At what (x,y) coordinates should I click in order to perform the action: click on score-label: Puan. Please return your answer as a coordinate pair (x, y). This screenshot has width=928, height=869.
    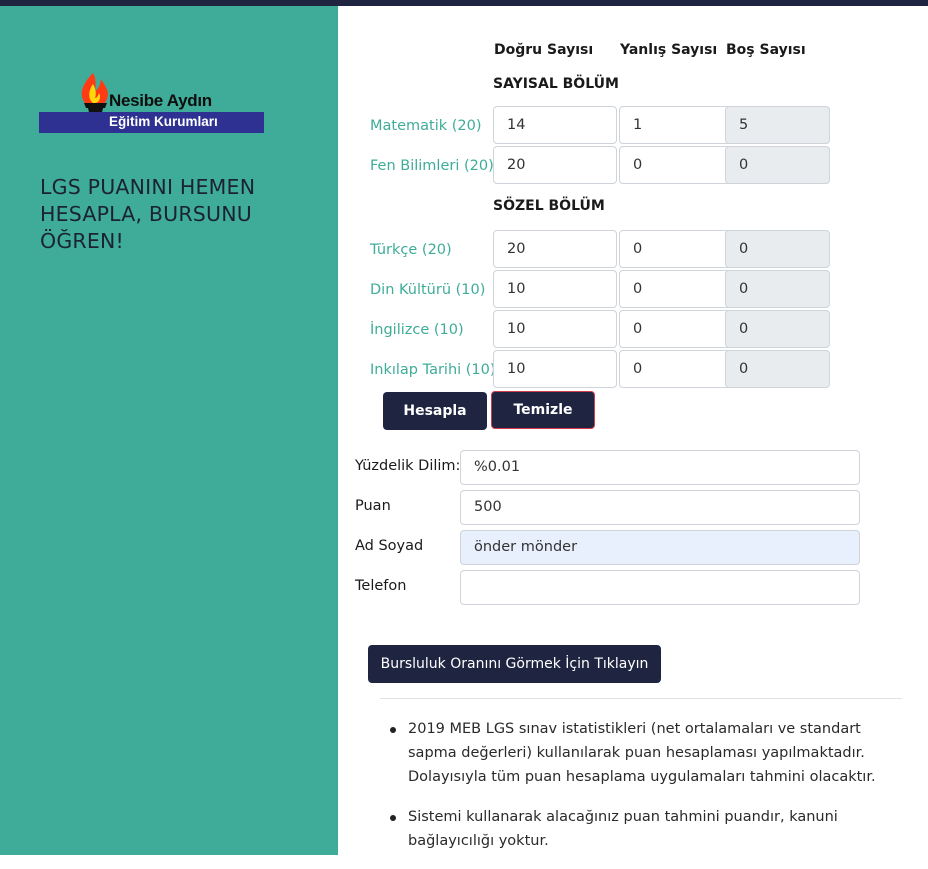
    Looking at the image, I should click on (373, 506).